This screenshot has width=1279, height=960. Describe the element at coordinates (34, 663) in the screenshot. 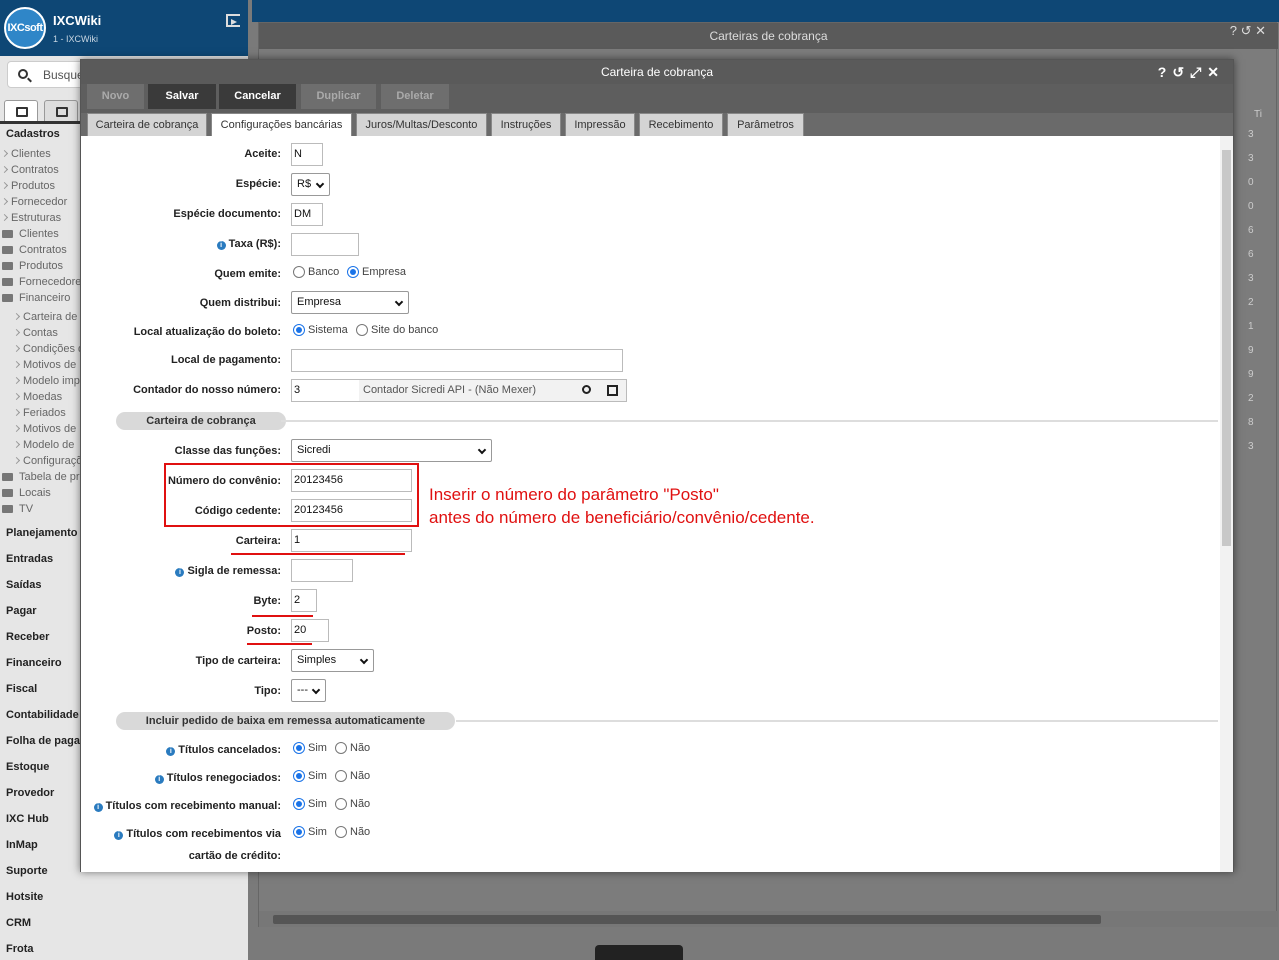

I see `sidebar-menu: Financeiro` at that location.